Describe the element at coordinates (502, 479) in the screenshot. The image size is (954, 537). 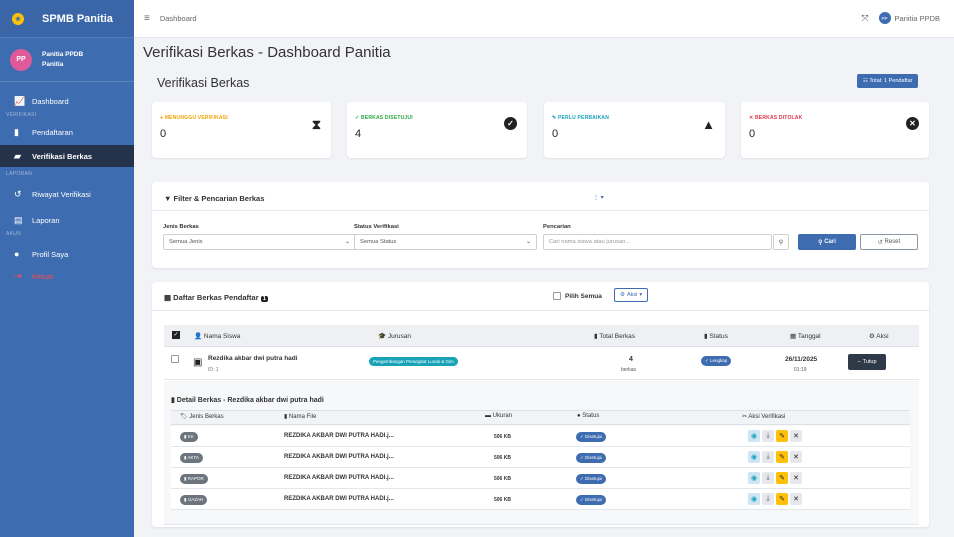
I see `file-size: 506 KB` at that location.